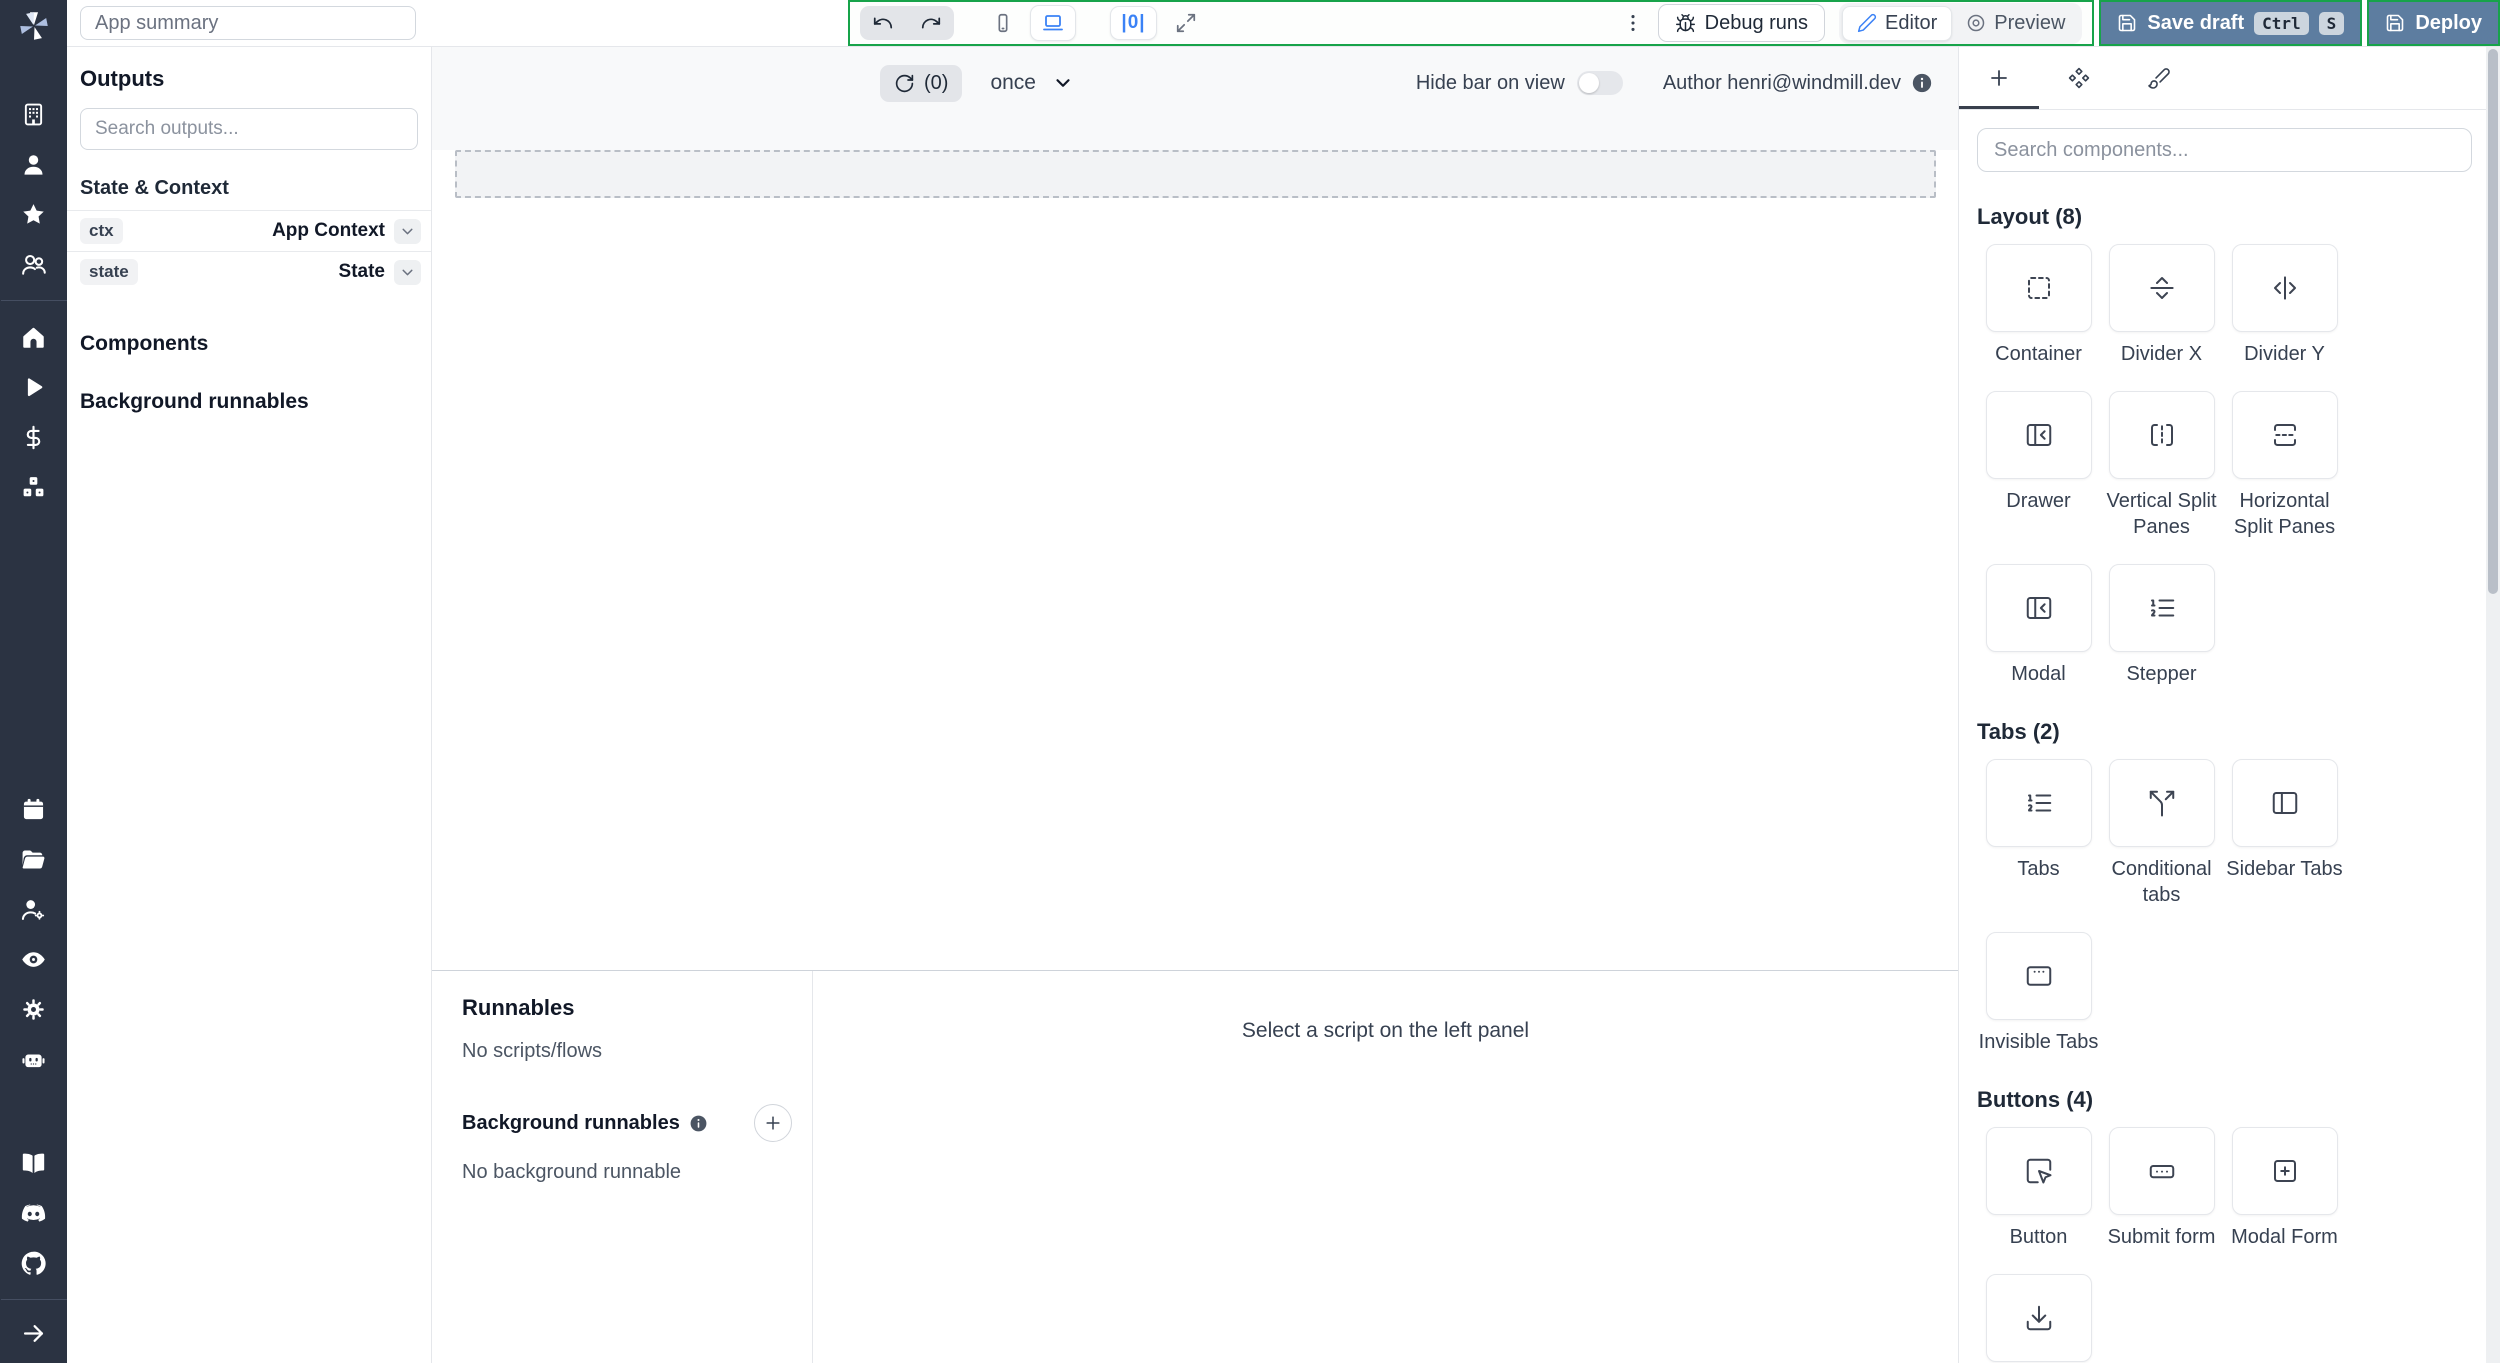 The height and width of the screenshot is (1363, 2500). I want to click on sidebar-item-boxes, so click(34, 487).